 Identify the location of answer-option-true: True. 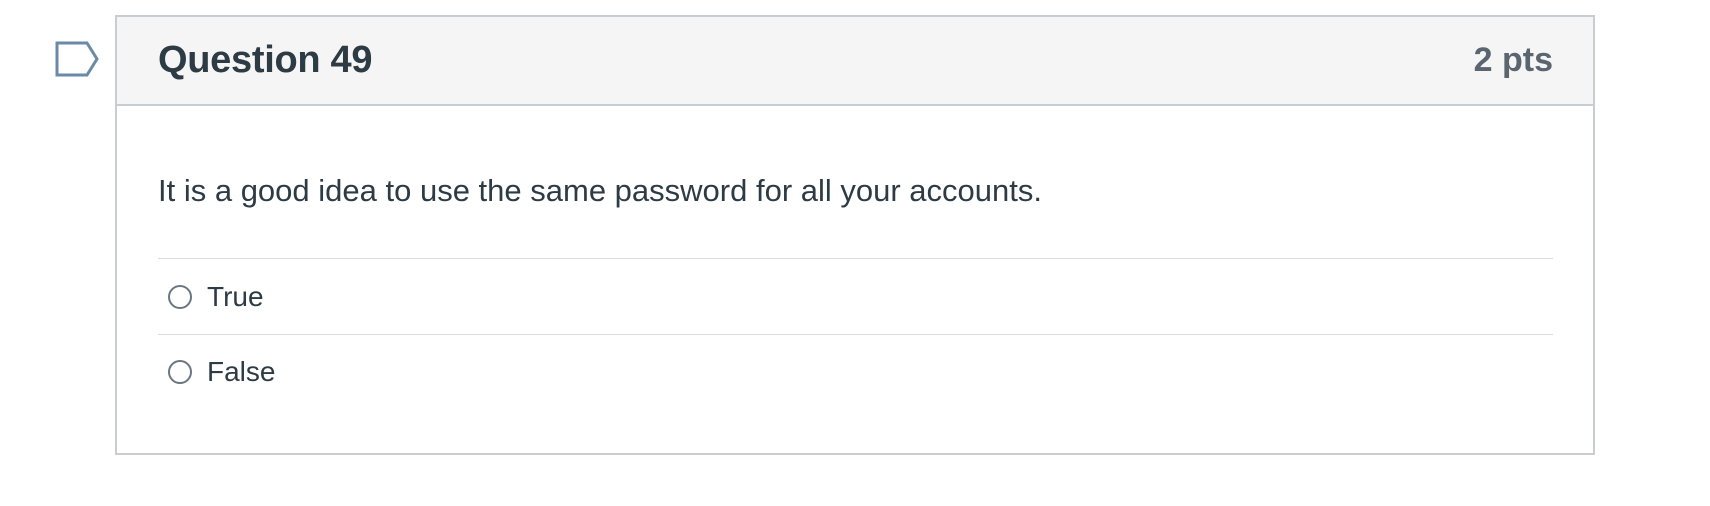
(855, 296).